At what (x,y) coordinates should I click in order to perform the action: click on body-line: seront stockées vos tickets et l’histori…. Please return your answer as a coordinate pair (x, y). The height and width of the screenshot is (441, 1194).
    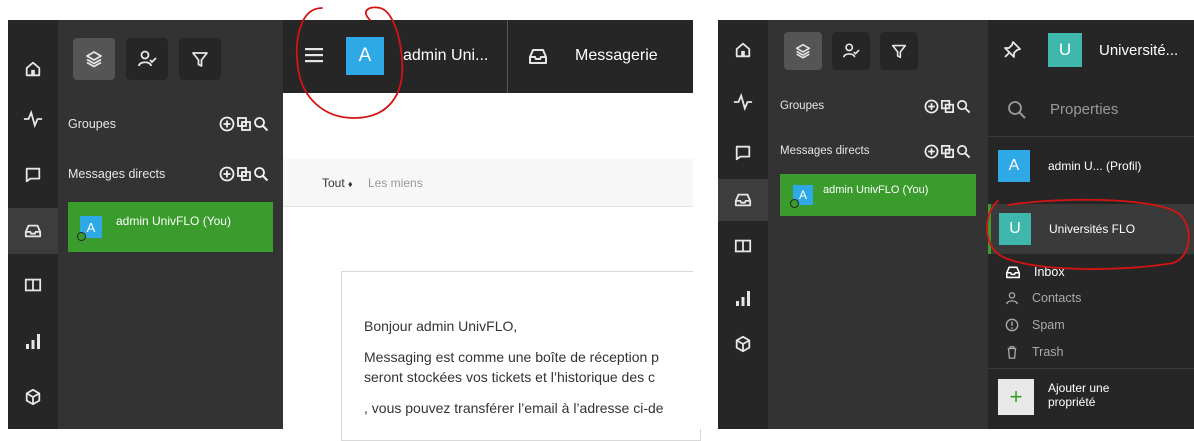
    Looking at the image, I should click on (510, 377).